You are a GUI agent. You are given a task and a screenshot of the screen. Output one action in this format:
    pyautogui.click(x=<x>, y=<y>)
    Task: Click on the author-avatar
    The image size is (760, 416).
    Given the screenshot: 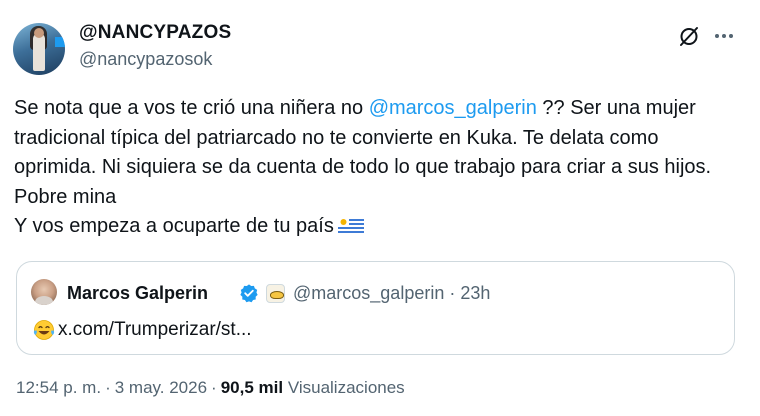 What is the action you would take?
    pyautogui.click(x=39, y=49)
    